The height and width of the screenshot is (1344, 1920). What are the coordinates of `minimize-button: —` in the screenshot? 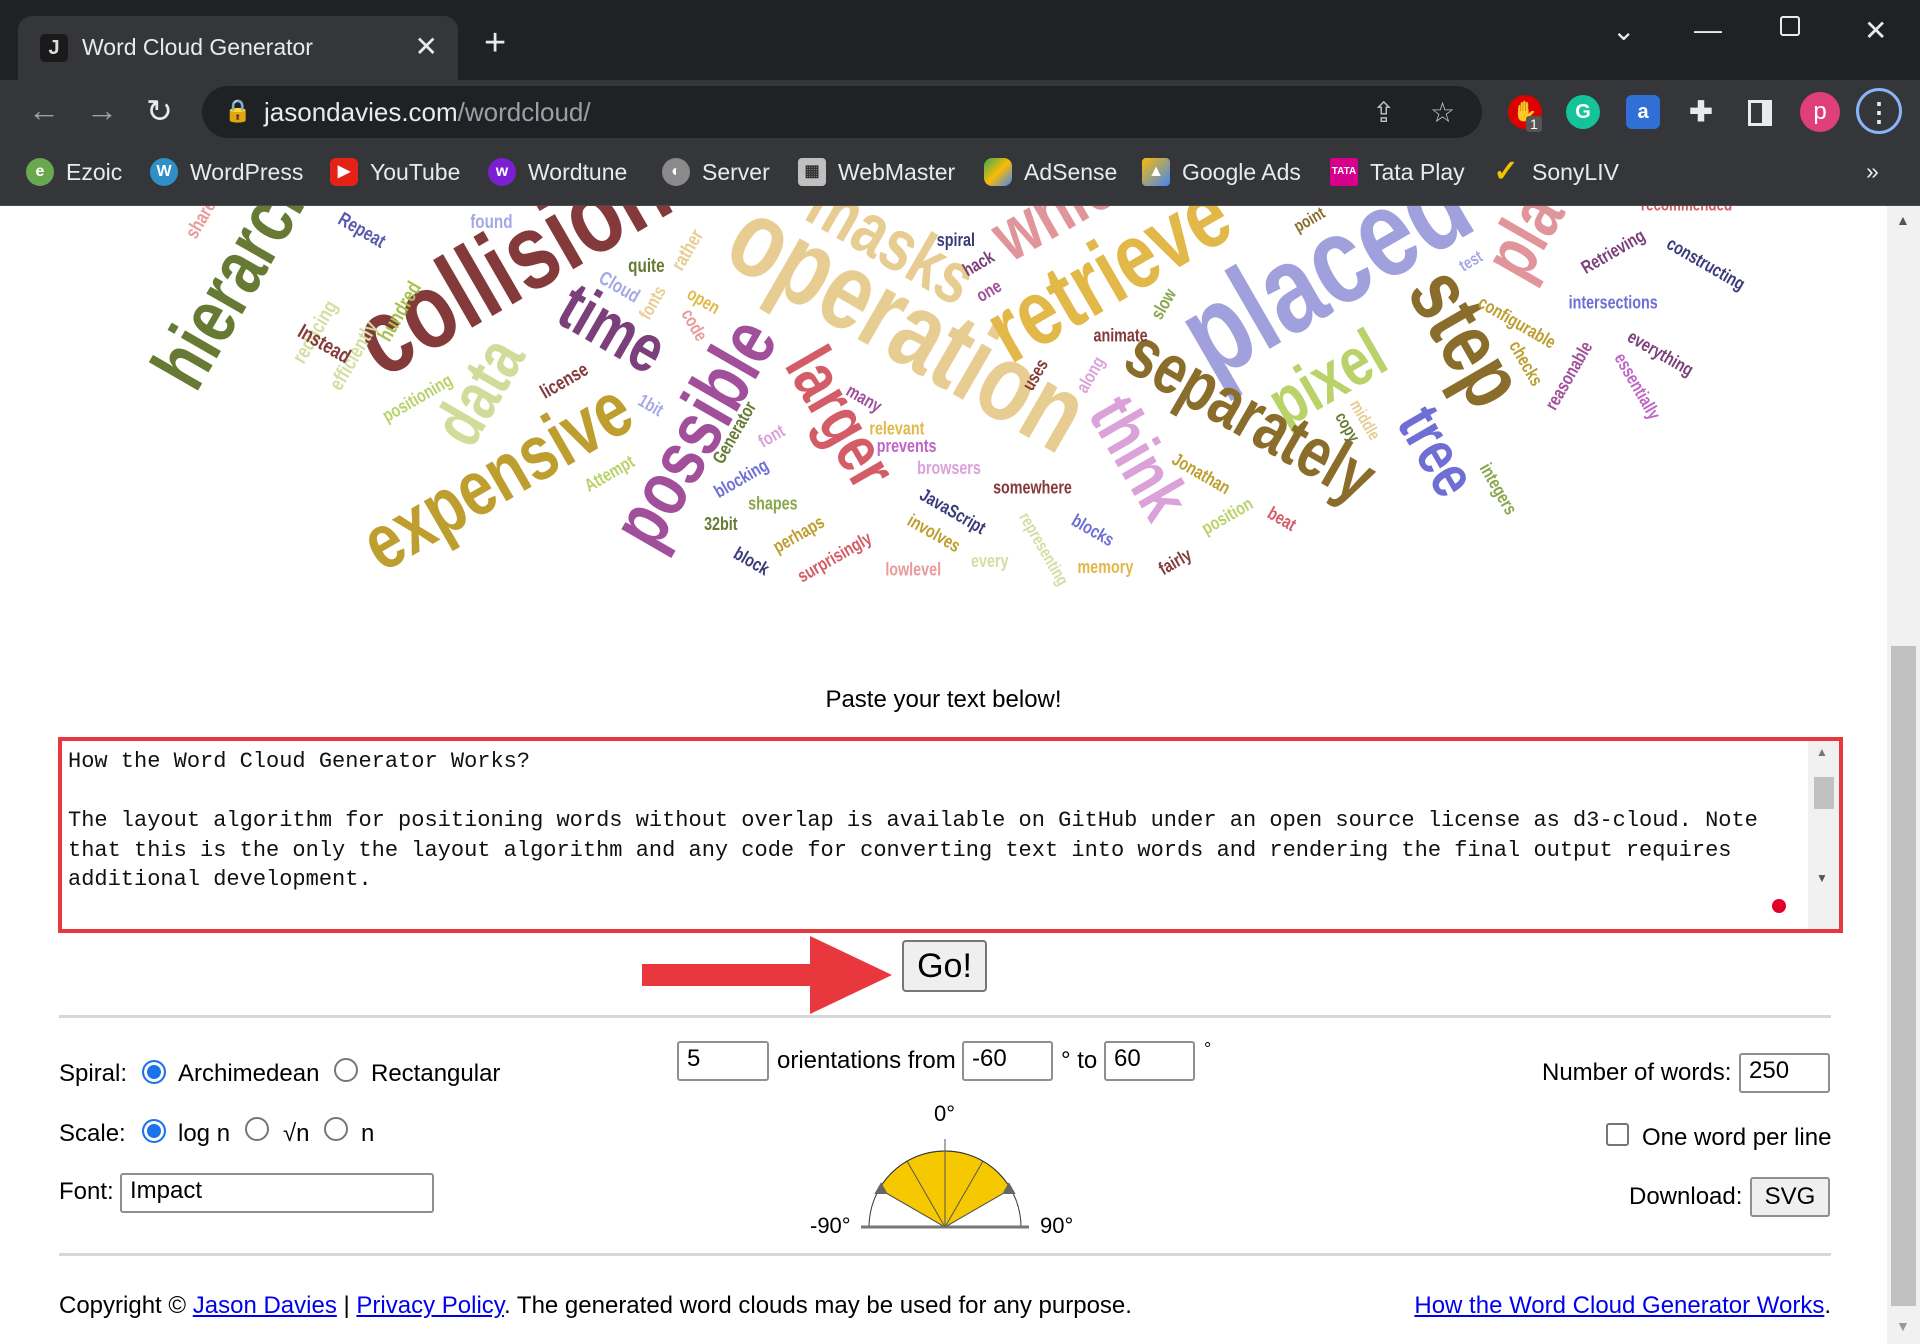 It's located at (1708, 30).